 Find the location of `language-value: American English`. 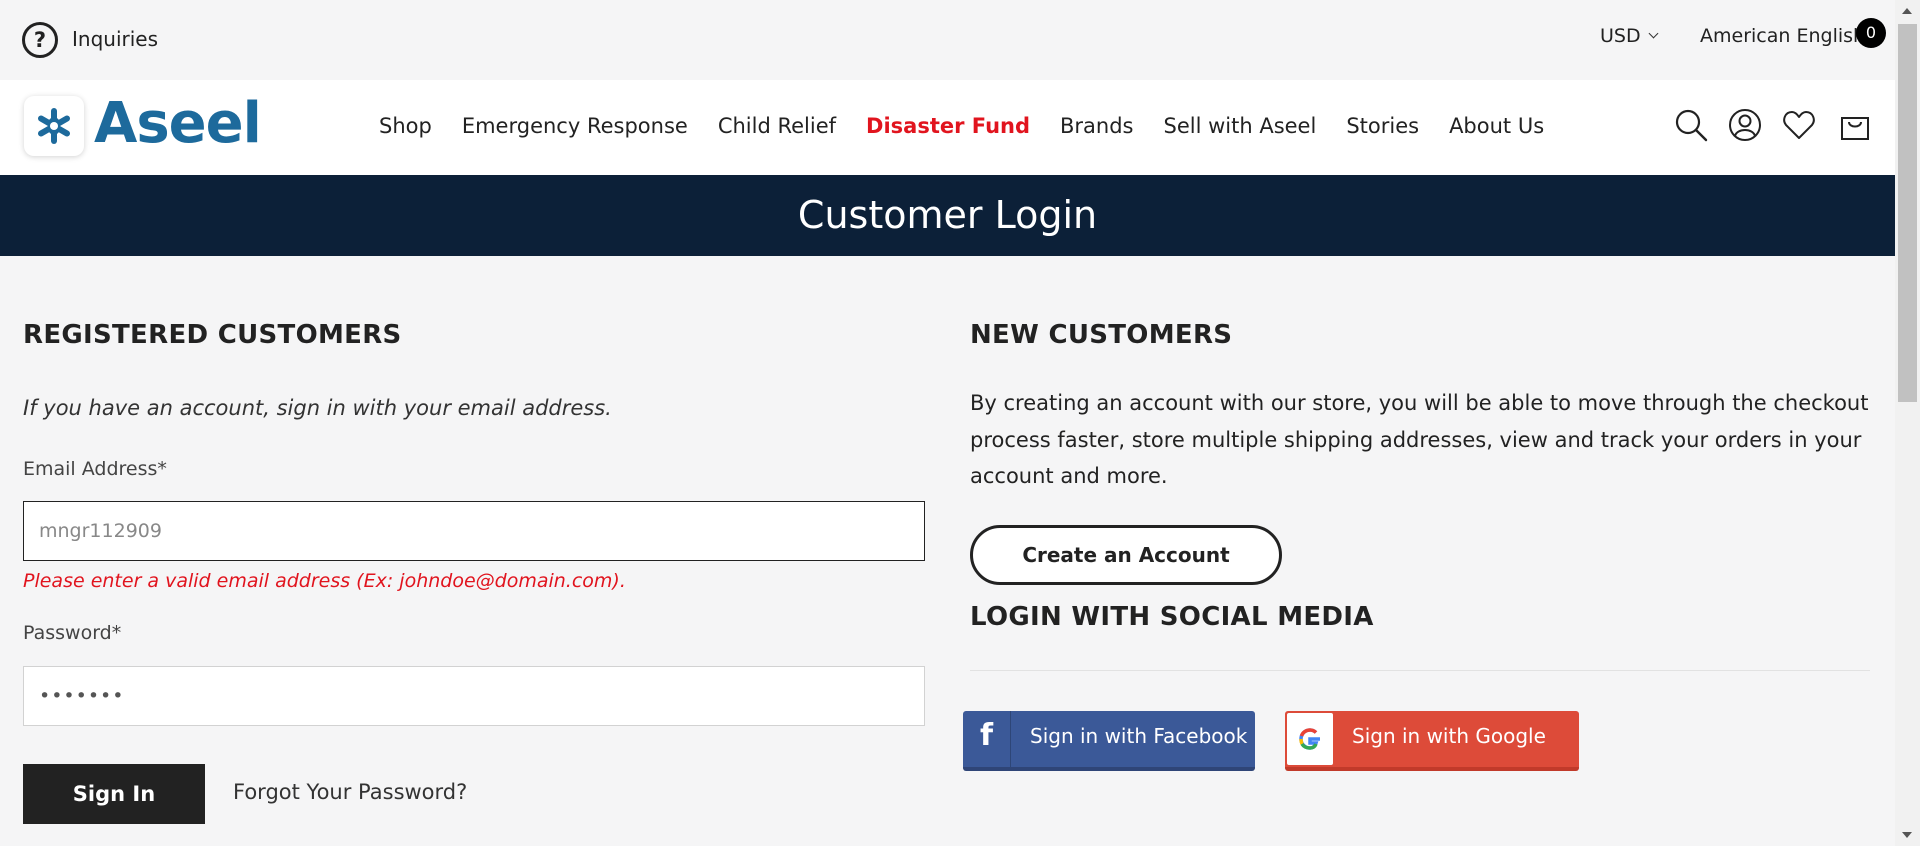

language-value: American English is located at coordinates (1783, 36).